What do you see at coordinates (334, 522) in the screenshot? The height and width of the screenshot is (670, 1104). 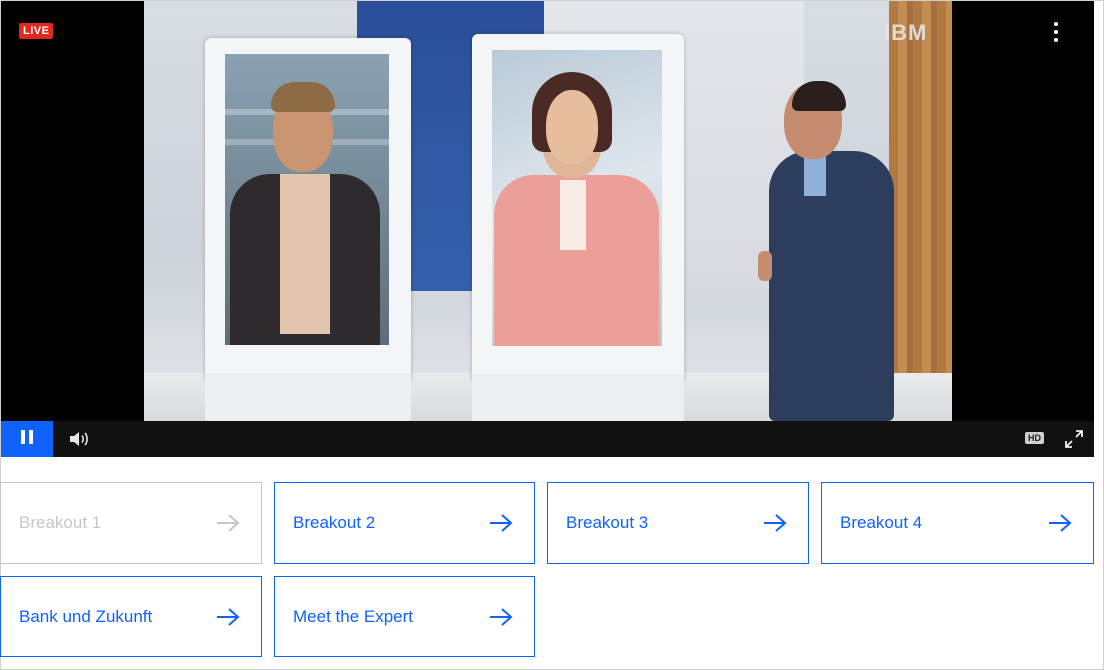 I see `tile-label: Breakout 2` at bounding box center [334, 522].